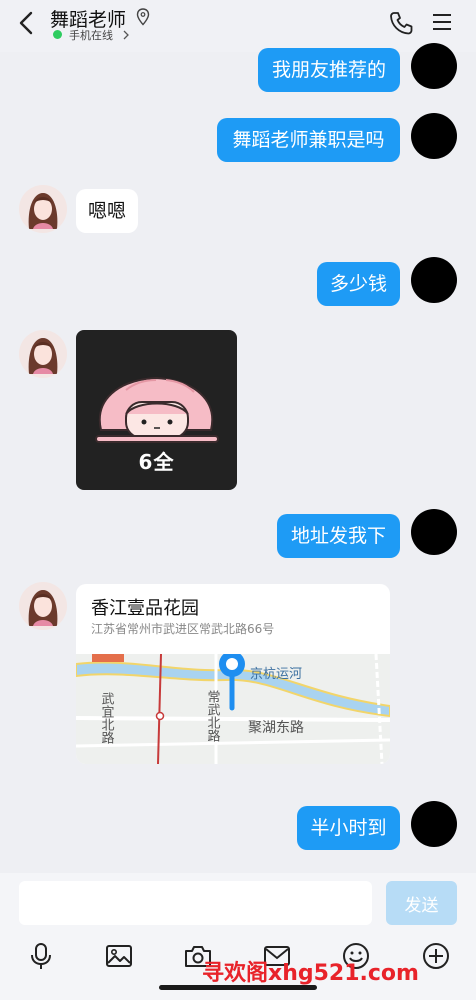 This screenshot has height=1000, width=476. What do you see at coordinates (310, 973) in the screenshot?
I see `watermark-text: 寻欢阁xhg521.com` at bounding box center [310, 973].